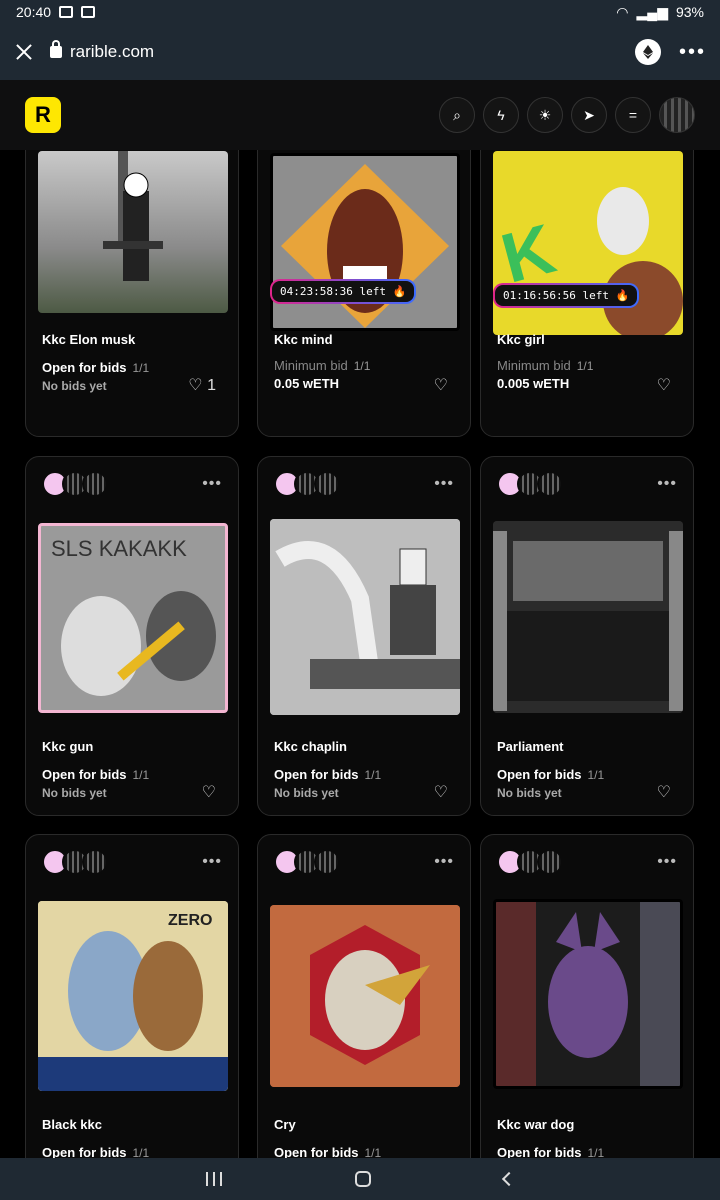 This screenshot has height=1200, width=720. I want to click on system-navigation-bar, so click(360, 1179).